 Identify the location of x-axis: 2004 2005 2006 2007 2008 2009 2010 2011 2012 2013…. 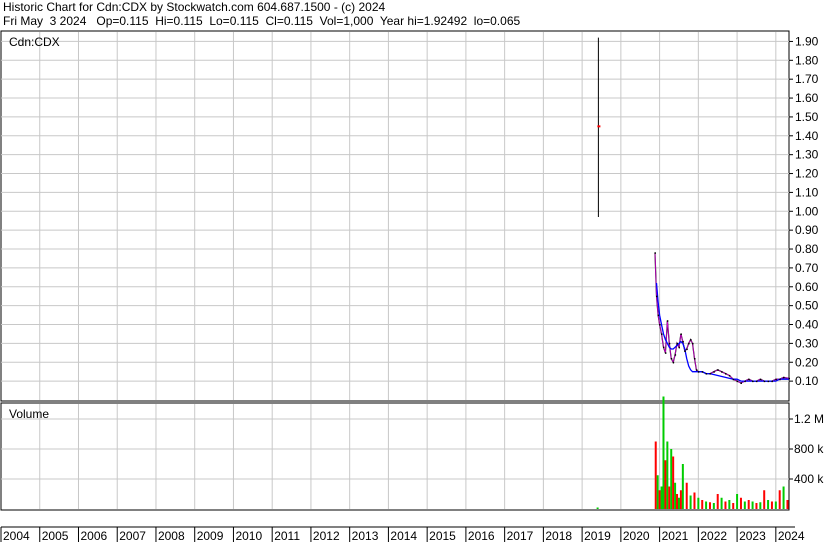
(402, 535).